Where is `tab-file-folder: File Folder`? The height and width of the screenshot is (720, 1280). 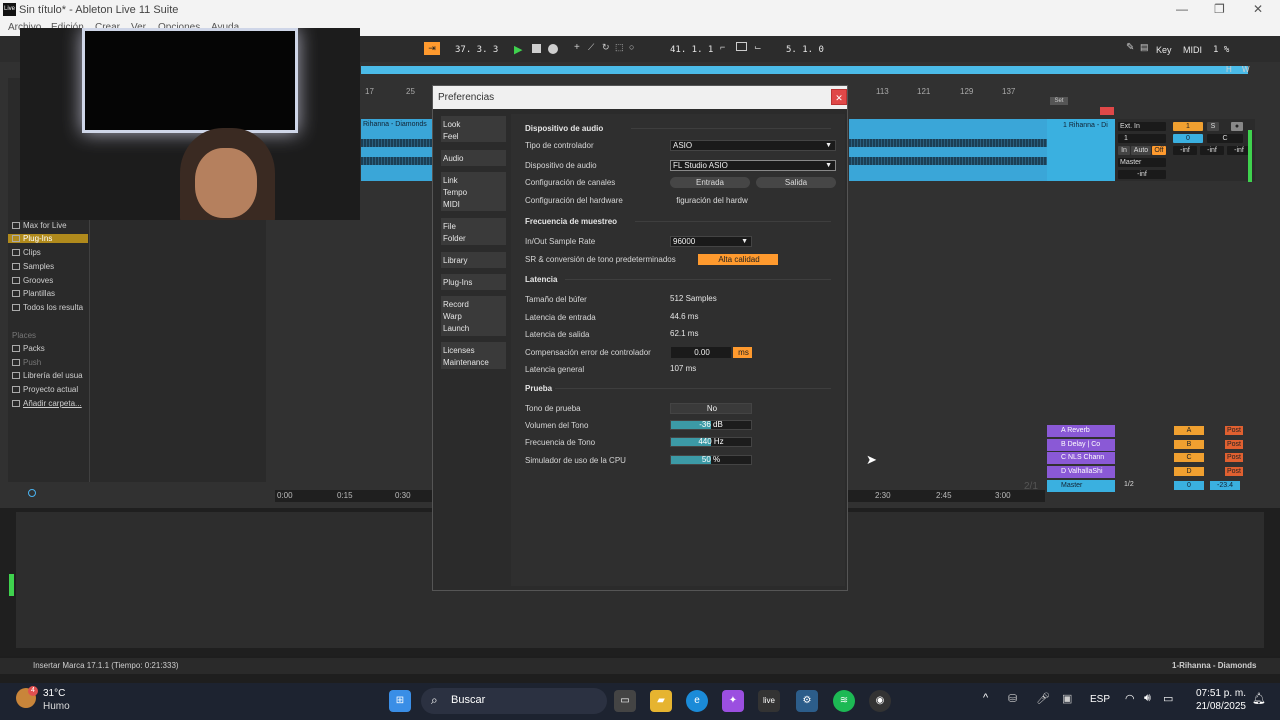
tab-file-folder: File Folder is located at coordinates (473, 231).